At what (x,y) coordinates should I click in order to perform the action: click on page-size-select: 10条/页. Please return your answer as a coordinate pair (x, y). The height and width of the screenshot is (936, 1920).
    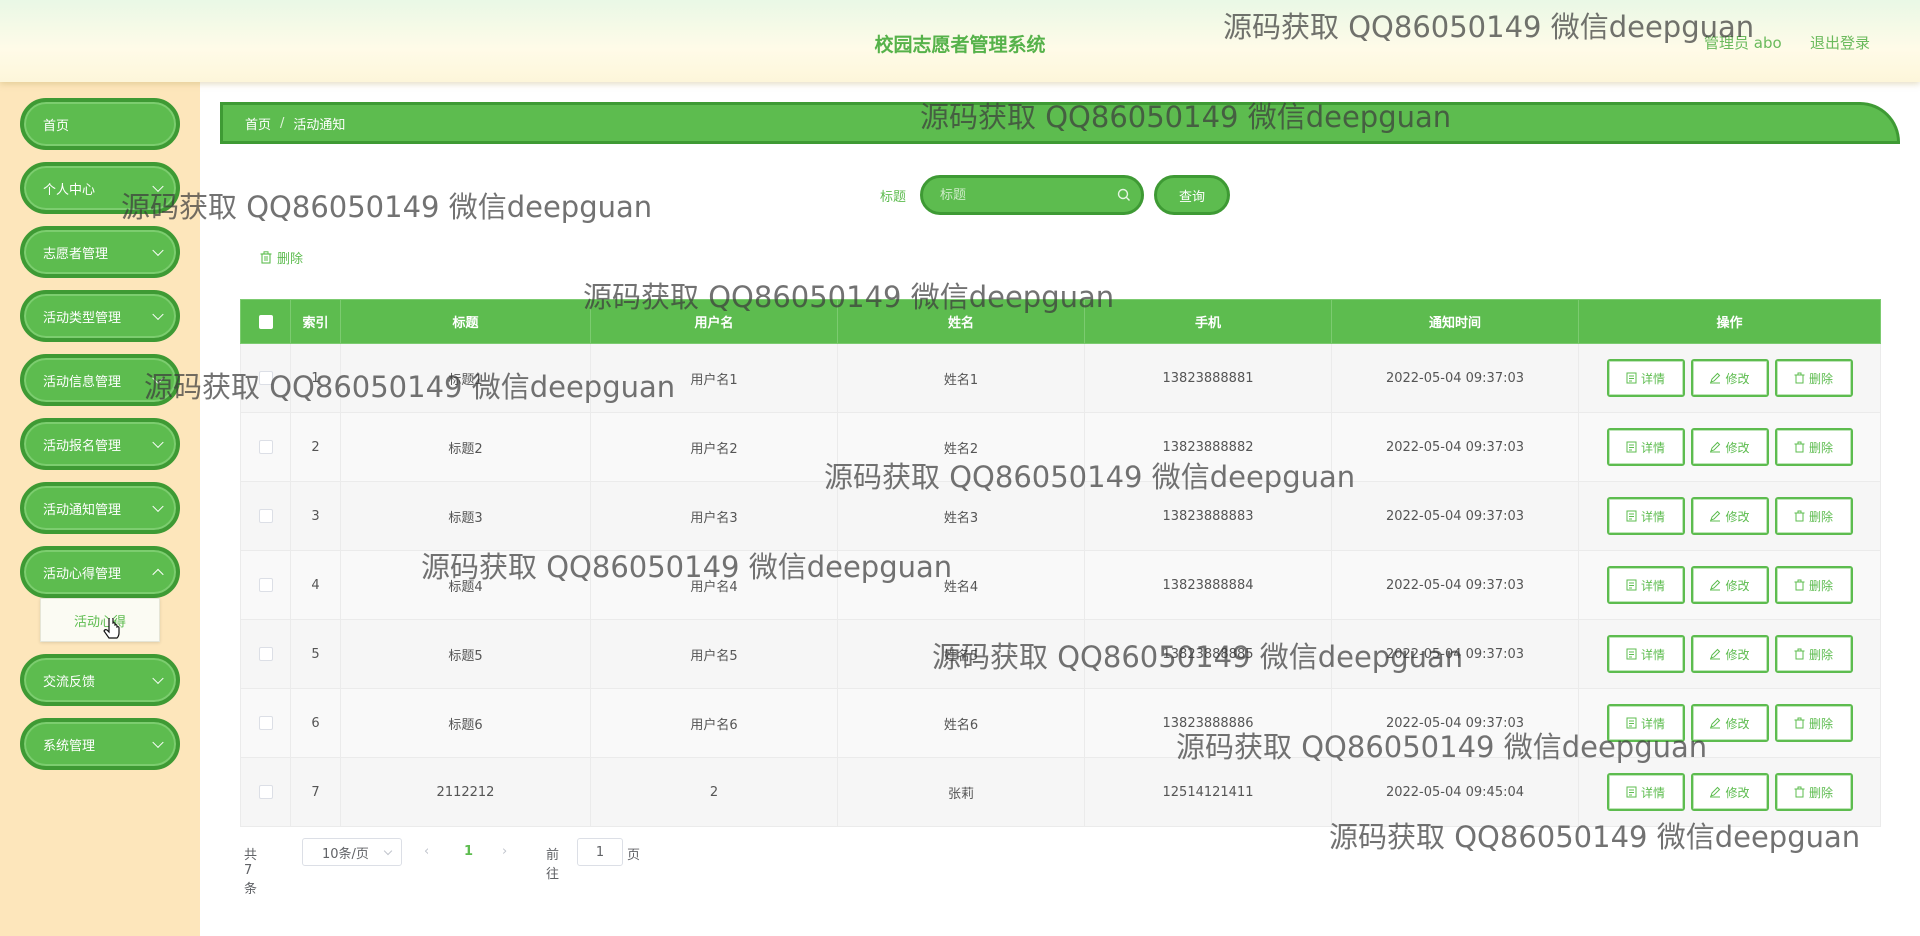
    Looking at the image, I should click on (352, 852).